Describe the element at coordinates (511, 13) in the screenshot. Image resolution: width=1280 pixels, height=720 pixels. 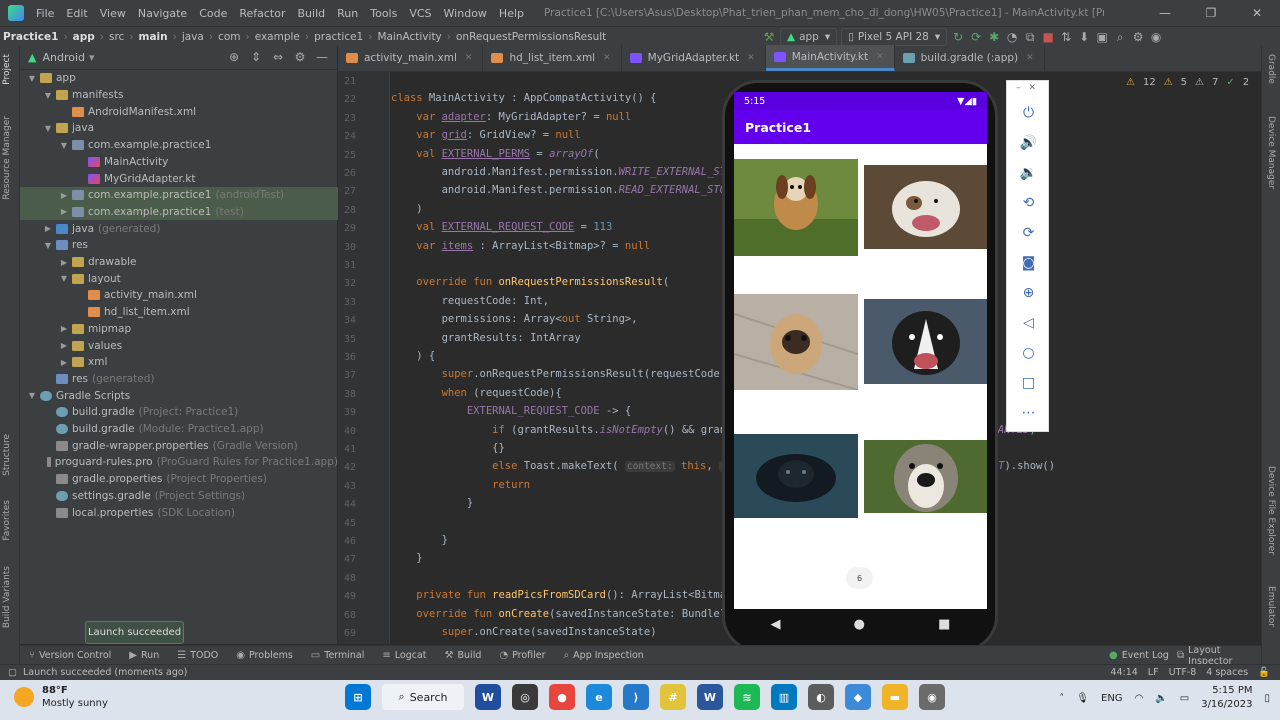
I see `menu-help: Help` at that location.